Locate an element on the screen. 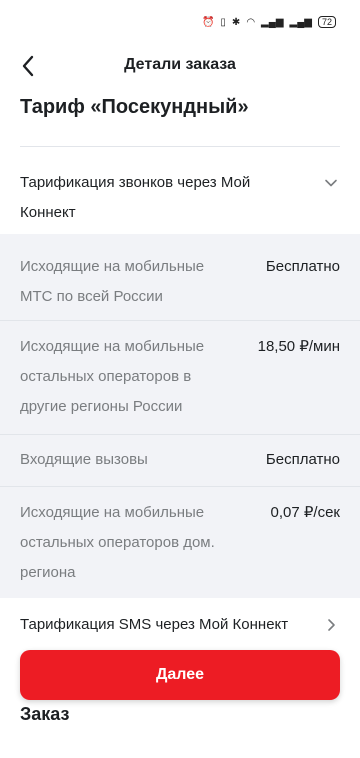 The width and height of the screenshot is (360, 758). row-description: Входящие вызовы is located at coordinates (84, 459).